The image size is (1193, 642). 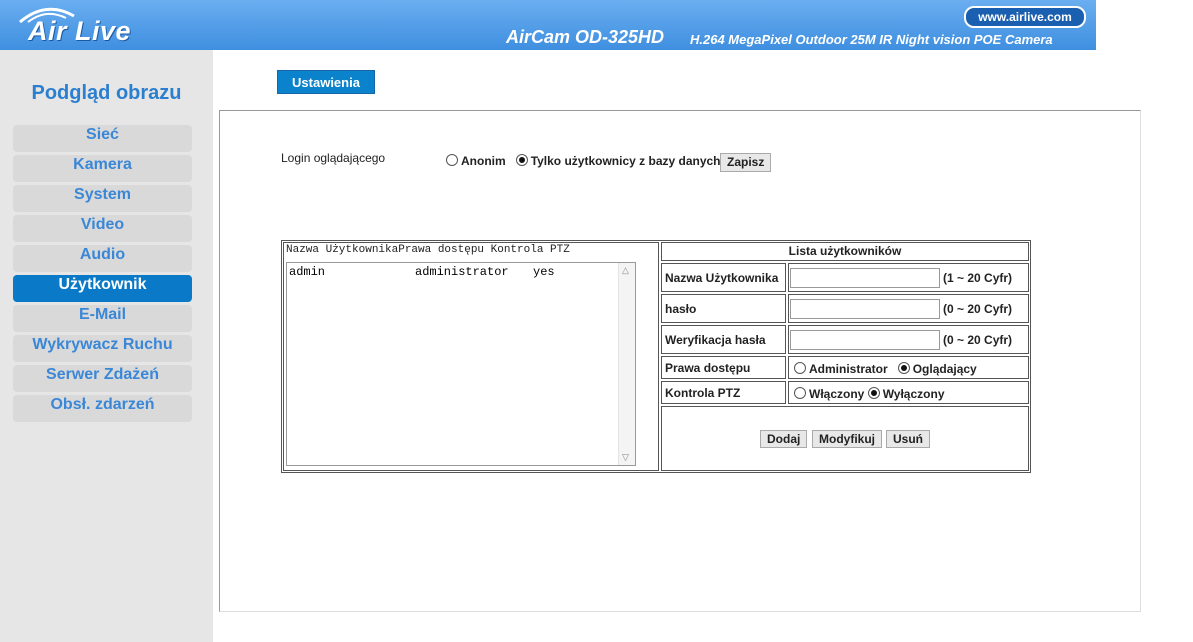 I want to click on sidebar-item-motion-detection: Wykrywacz Ruchu, so click(x=102, y=348).